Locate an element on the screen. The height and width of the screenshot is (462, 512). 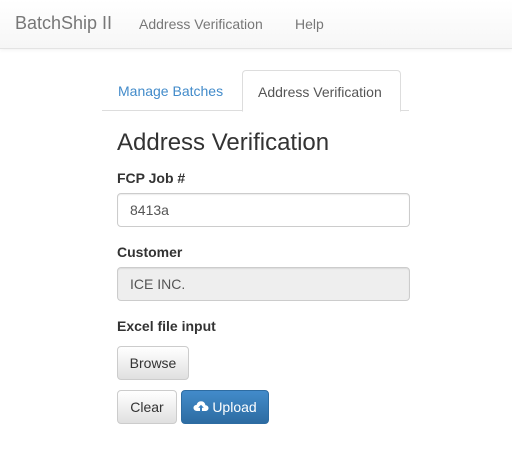
job-number-input: 8413a is located at coordinates (263, 210).